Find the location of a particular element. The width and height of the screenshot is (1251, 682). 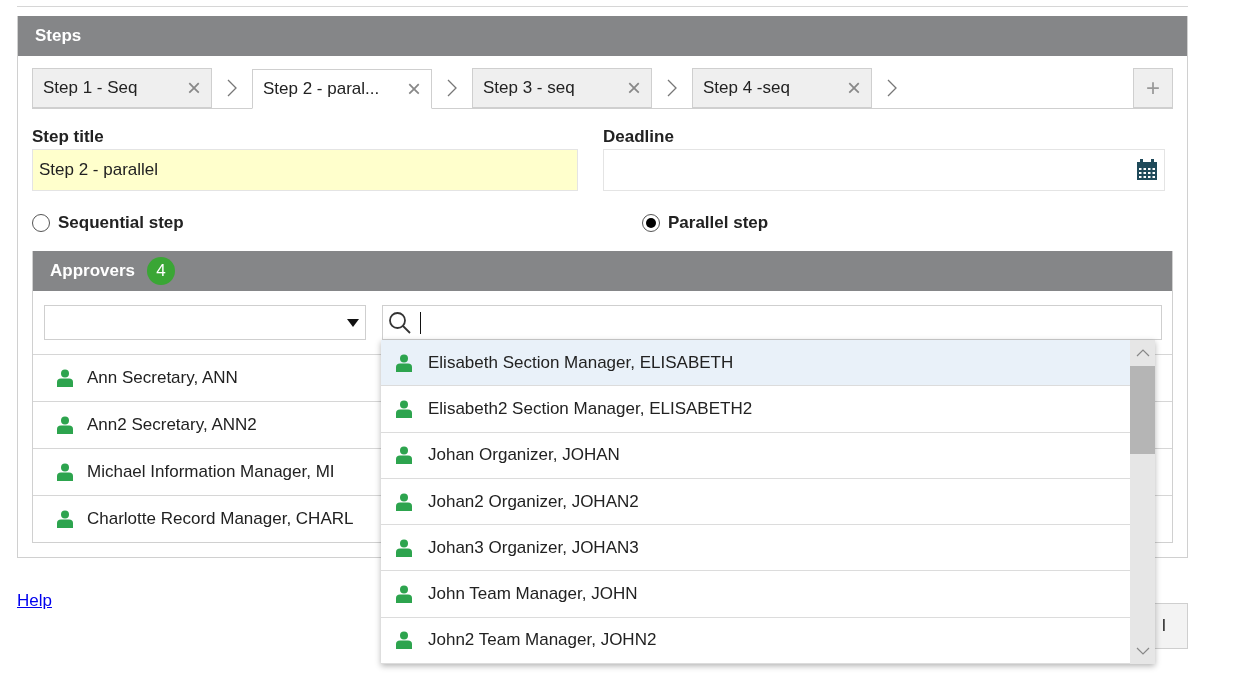

scrollbar-thumb is located at coordinates (1142, 410).